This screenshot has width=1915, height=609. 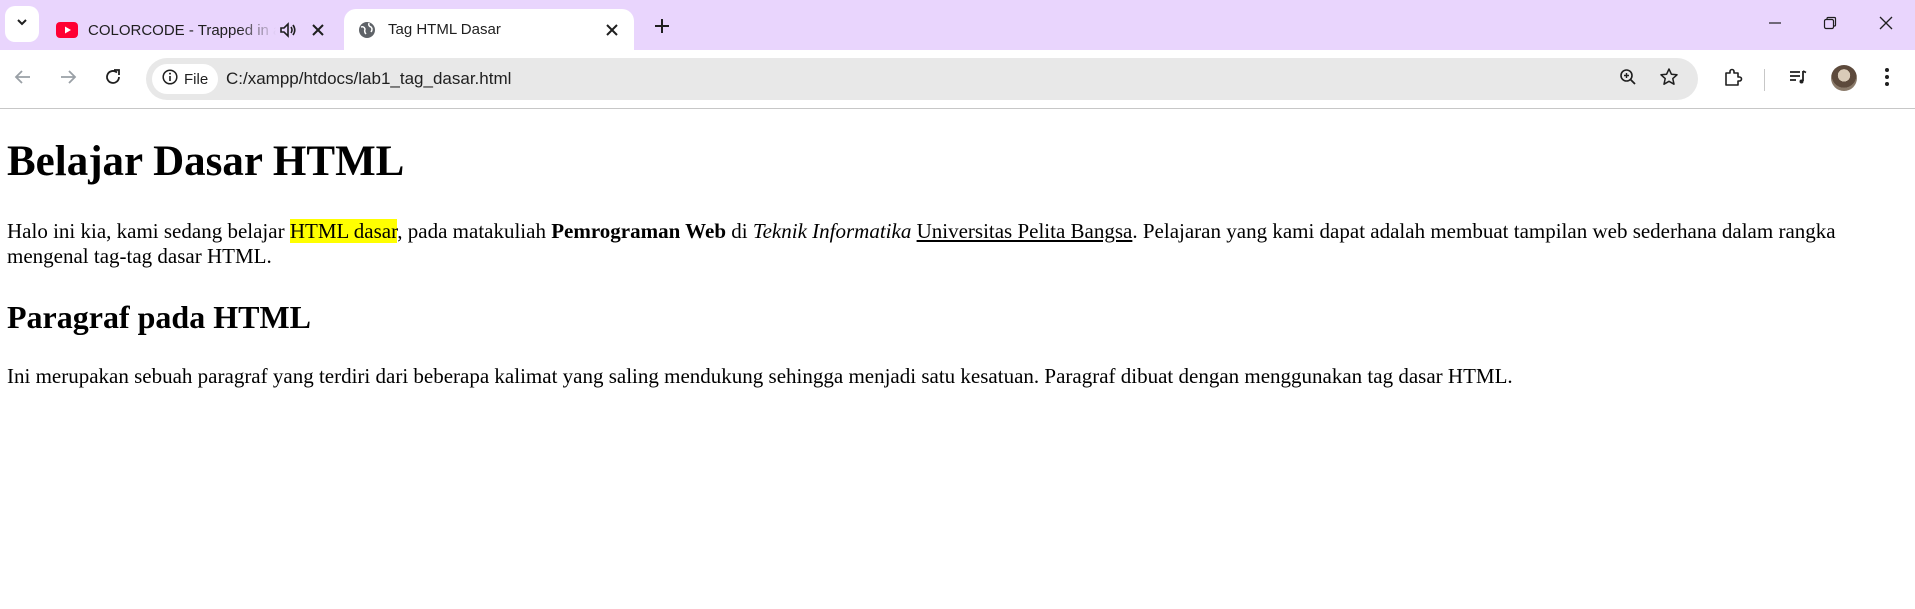 What do you see at coordinates (67, 30) in the screenshot?
I see `youtube-icon` at bounding box center [67, 30].